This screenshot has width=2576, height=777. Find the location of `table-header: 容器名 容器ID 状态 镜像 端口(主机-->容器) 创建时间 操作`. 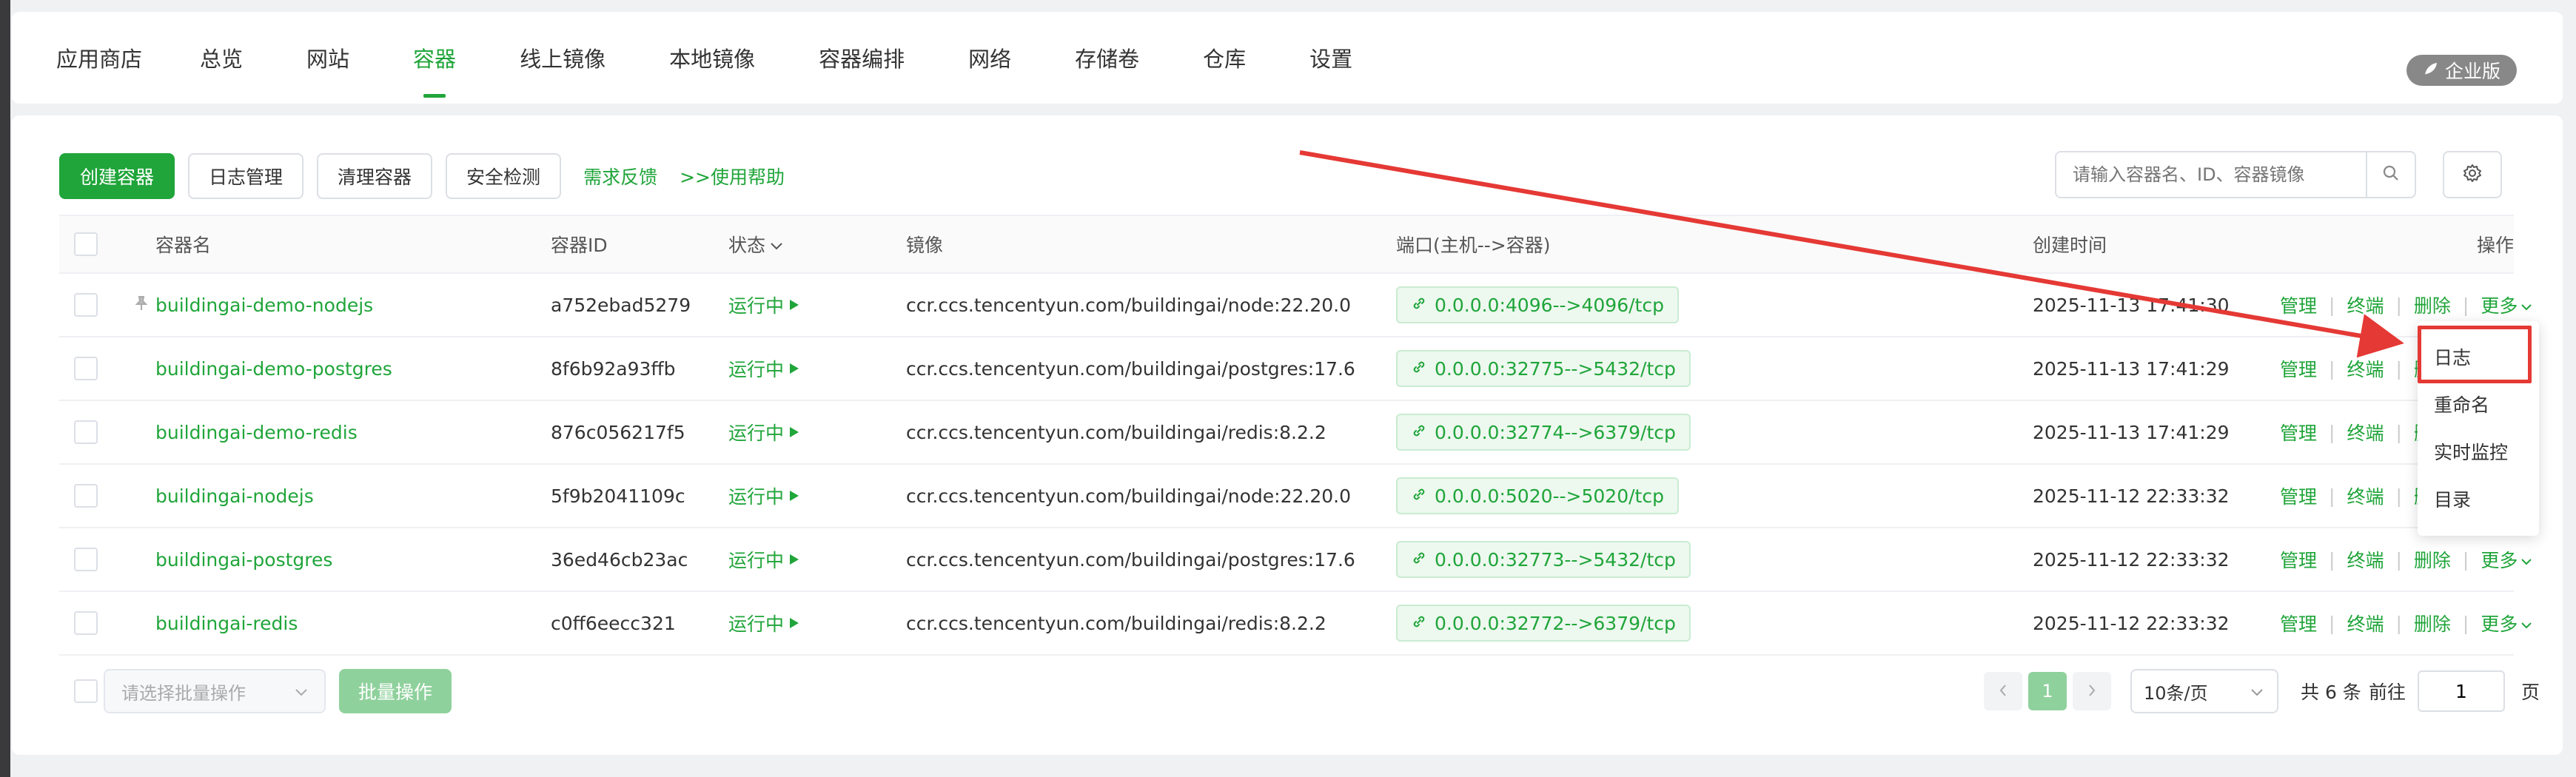

table-header: 容器名 容器ID 状态 镜像 端口(主机-->容器) 创建时间 操作 is located at coordinates (1286, 244).